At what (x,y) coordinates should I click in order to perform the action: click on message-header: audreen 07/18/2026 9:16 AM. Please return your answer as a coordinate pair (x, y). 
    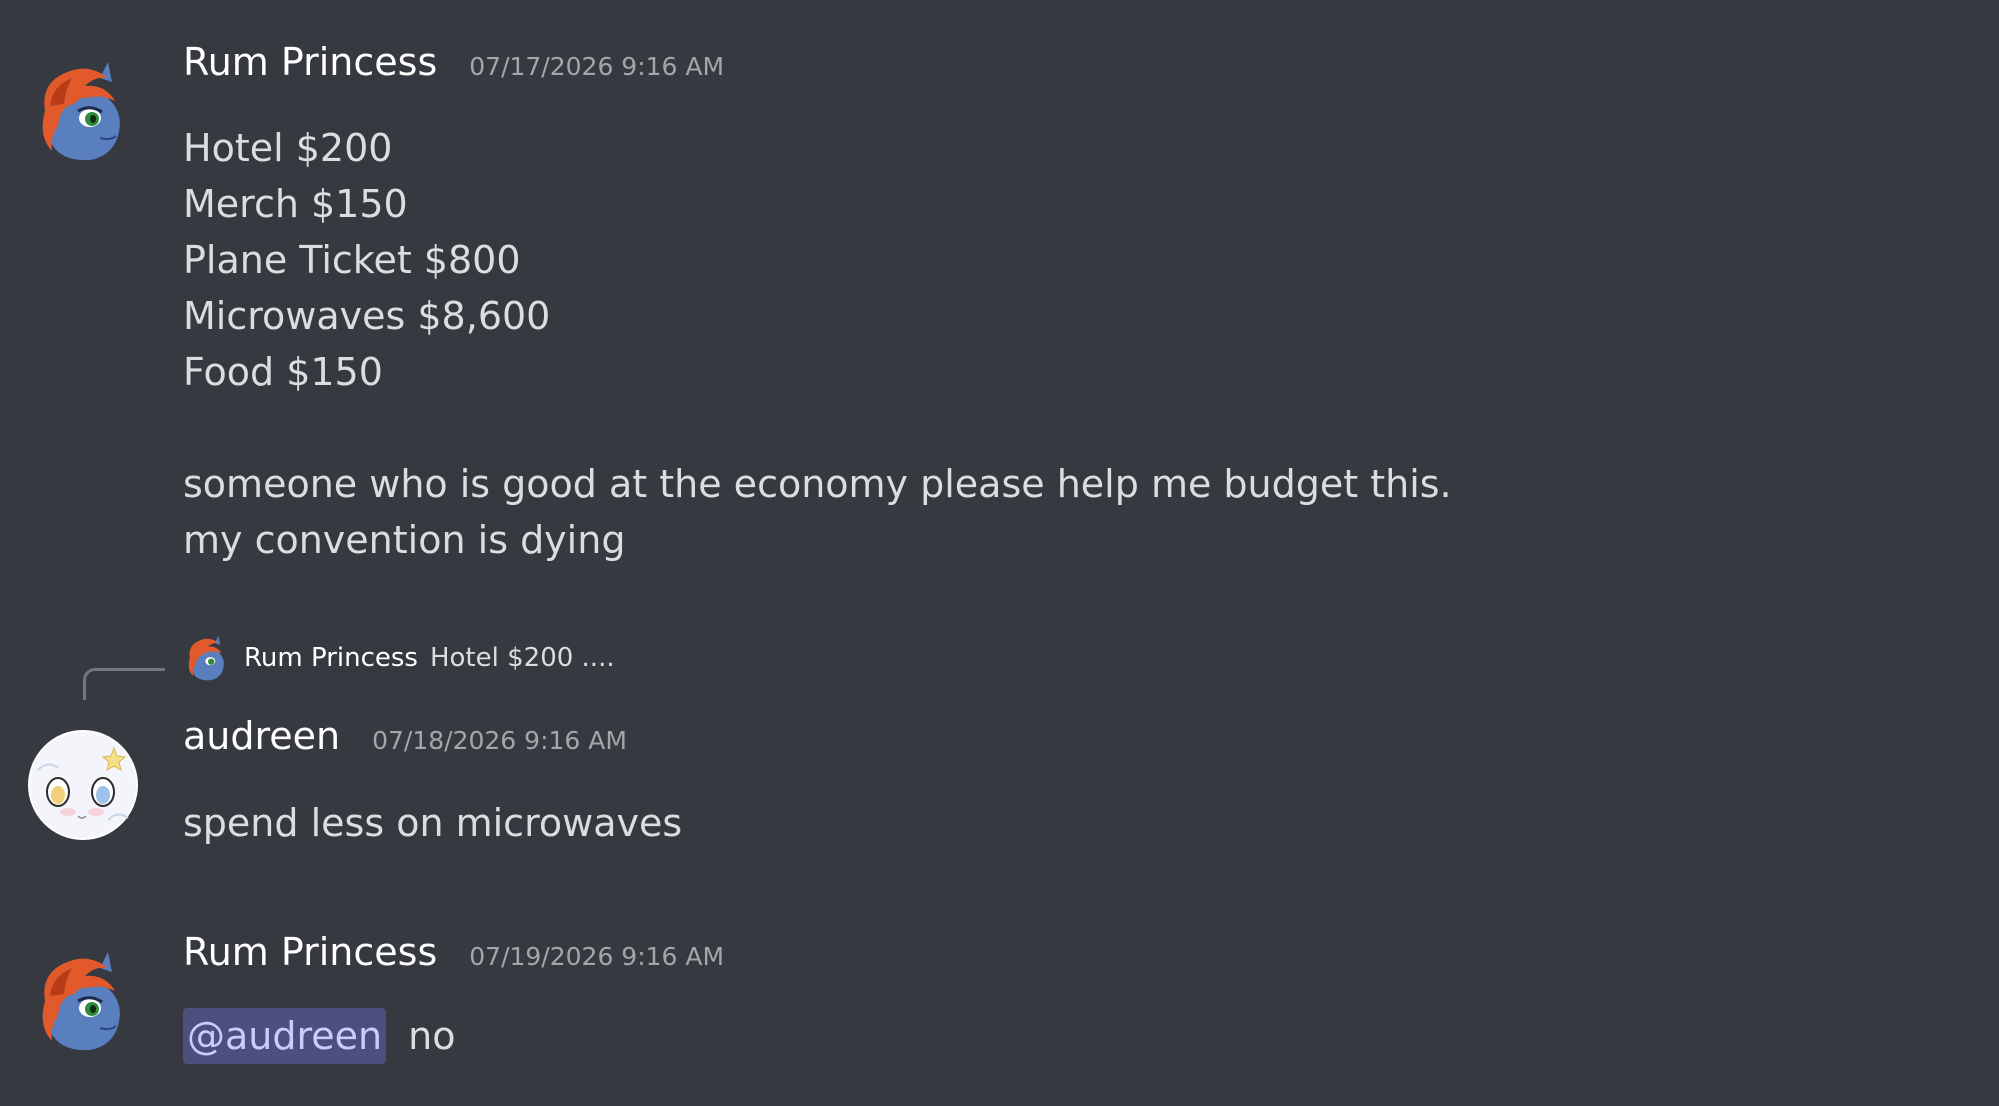
    Looking at the image, I should click on (405, 736).